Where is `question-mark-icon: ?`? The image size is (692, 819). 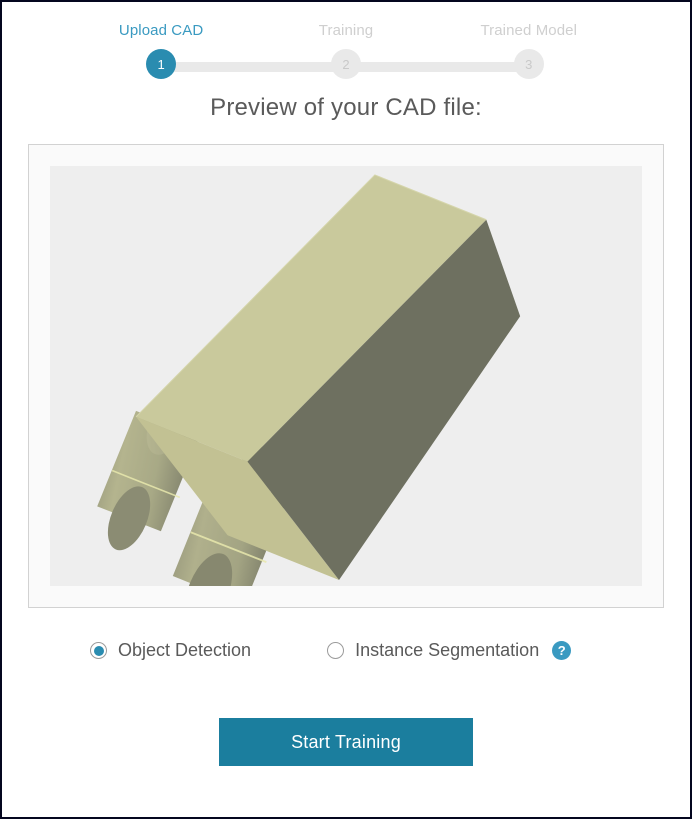 question-mark-icon: ? is located at coordinates (562, 650).